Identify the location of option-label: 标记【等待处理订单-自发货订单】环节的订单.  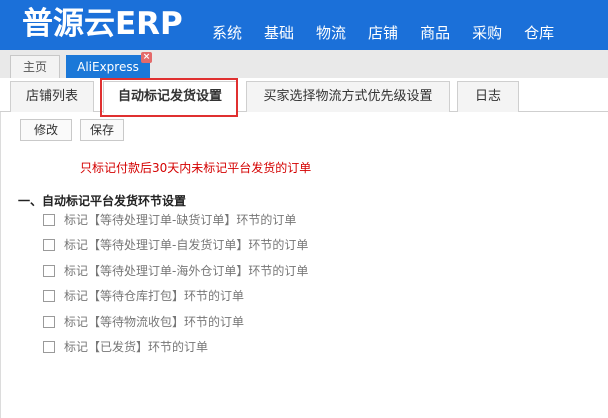
(186, 245).